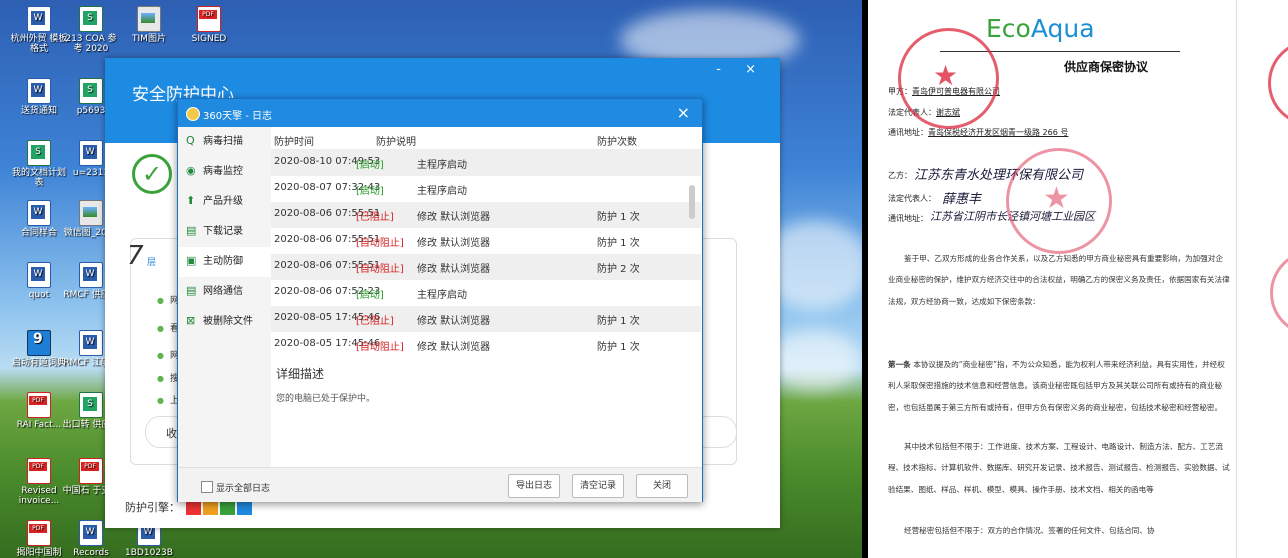 The height and width of the screenshot is (558, 1288). I want to click on table-row: 2020-08-06 07:55:51 [已阻止] 修改 默认浏览器 防护 1 次, so click(486, 215).